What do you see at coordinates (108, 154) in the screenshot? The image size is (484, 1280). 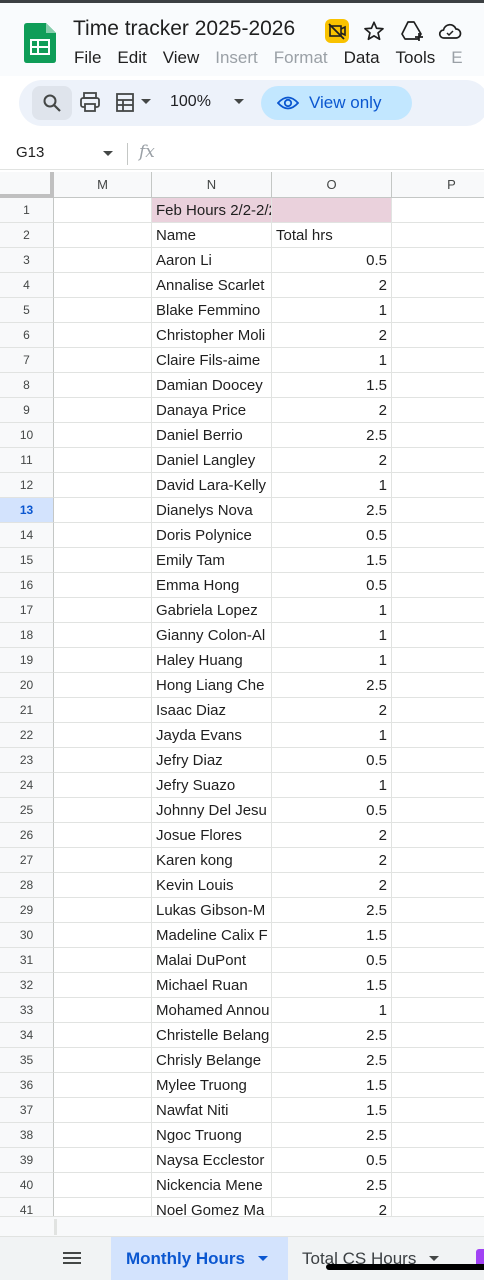 I see `chevron-down-icon` at bounding box center [108, 154].